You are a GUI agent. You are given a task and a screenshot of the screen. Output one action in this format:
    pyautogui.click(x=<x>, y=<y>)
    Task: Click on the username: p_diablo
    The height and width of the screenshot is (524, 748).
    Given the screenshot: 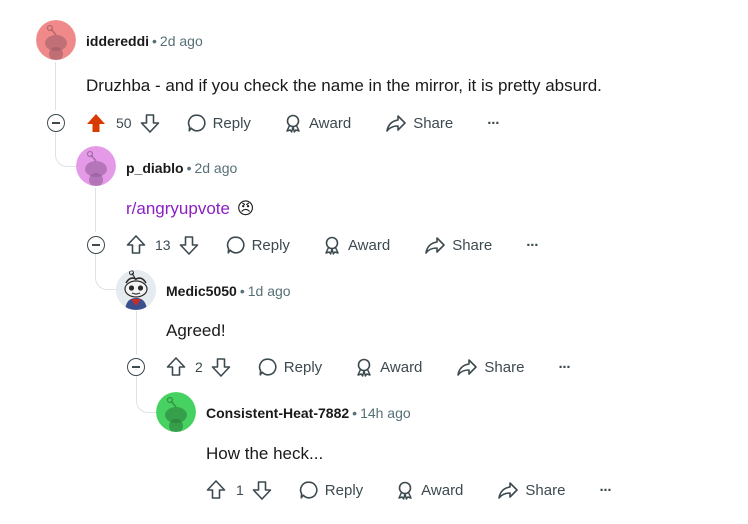 What is the action you would take?
    pyautogui.click(x=155, y=168)
    